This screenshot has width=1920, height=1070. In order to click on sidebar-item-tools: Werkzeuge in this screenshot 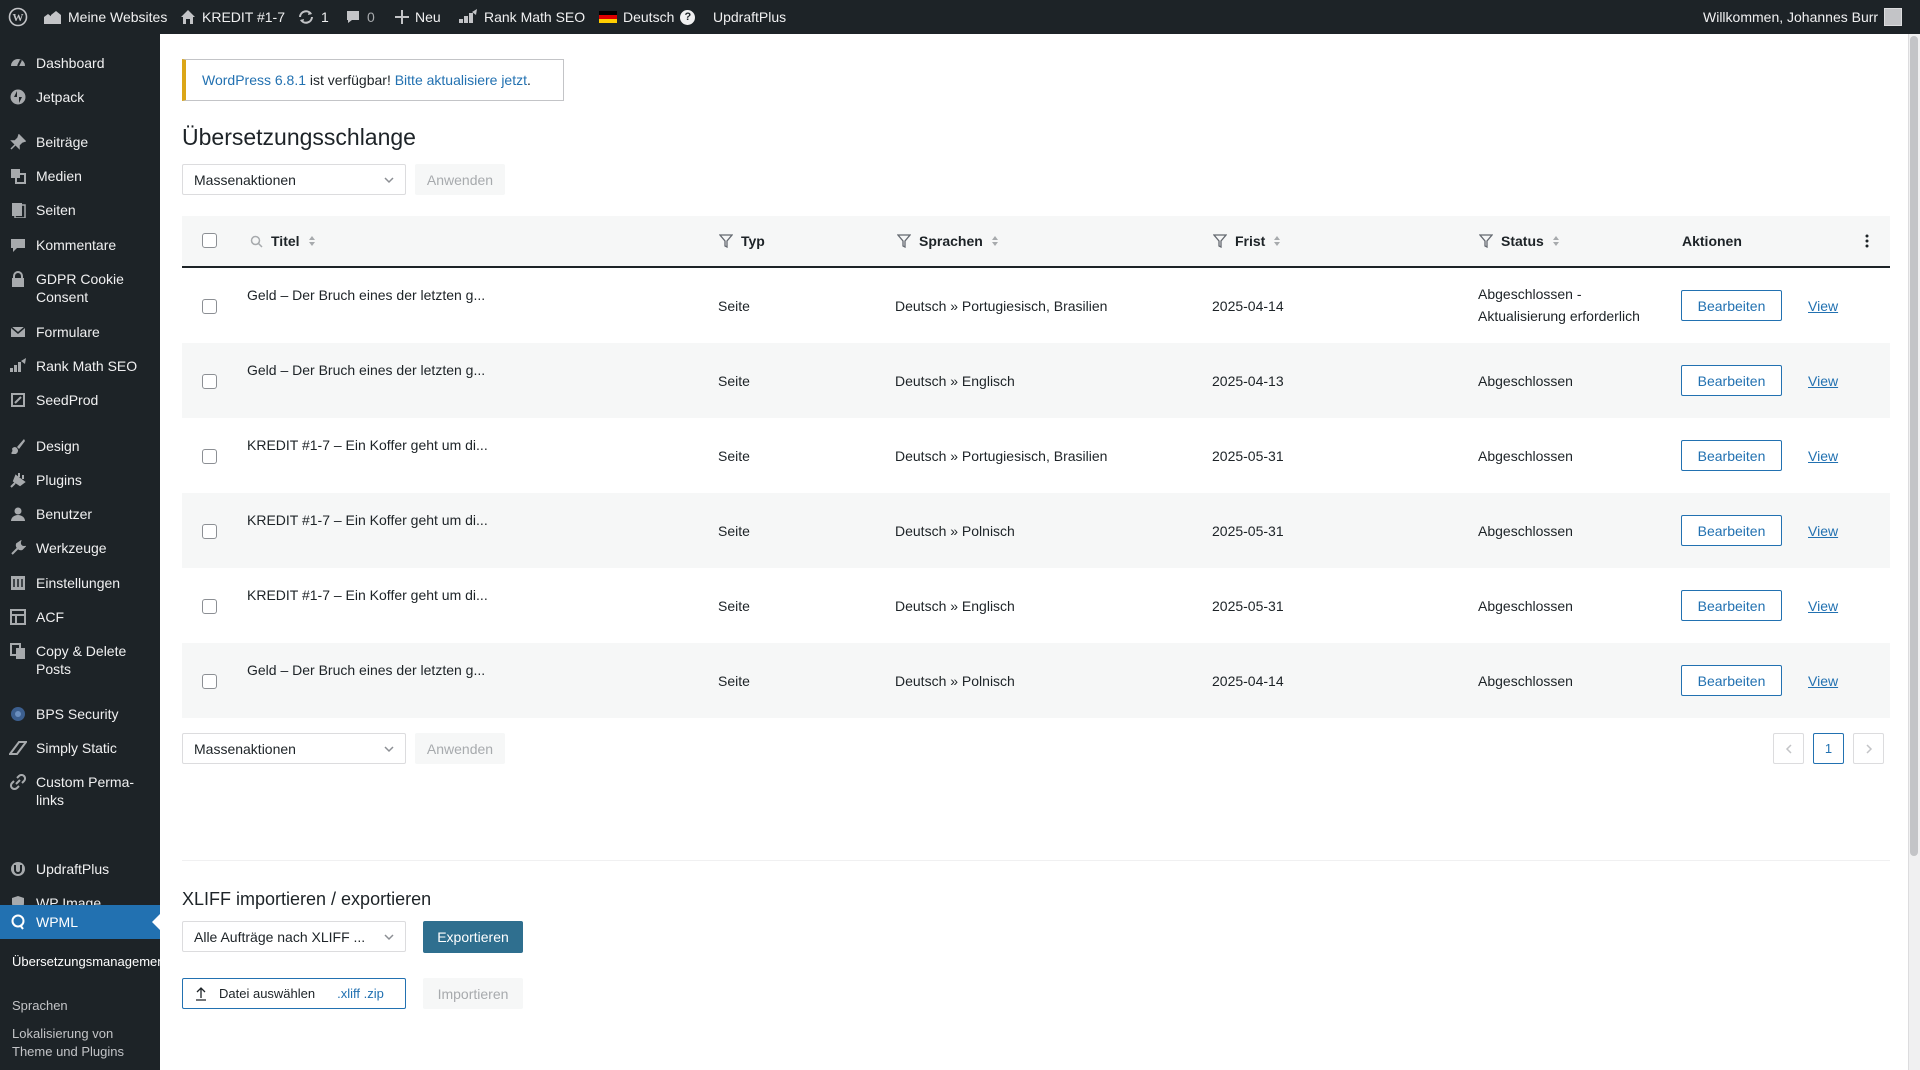, I will do `click(80, 548)`.